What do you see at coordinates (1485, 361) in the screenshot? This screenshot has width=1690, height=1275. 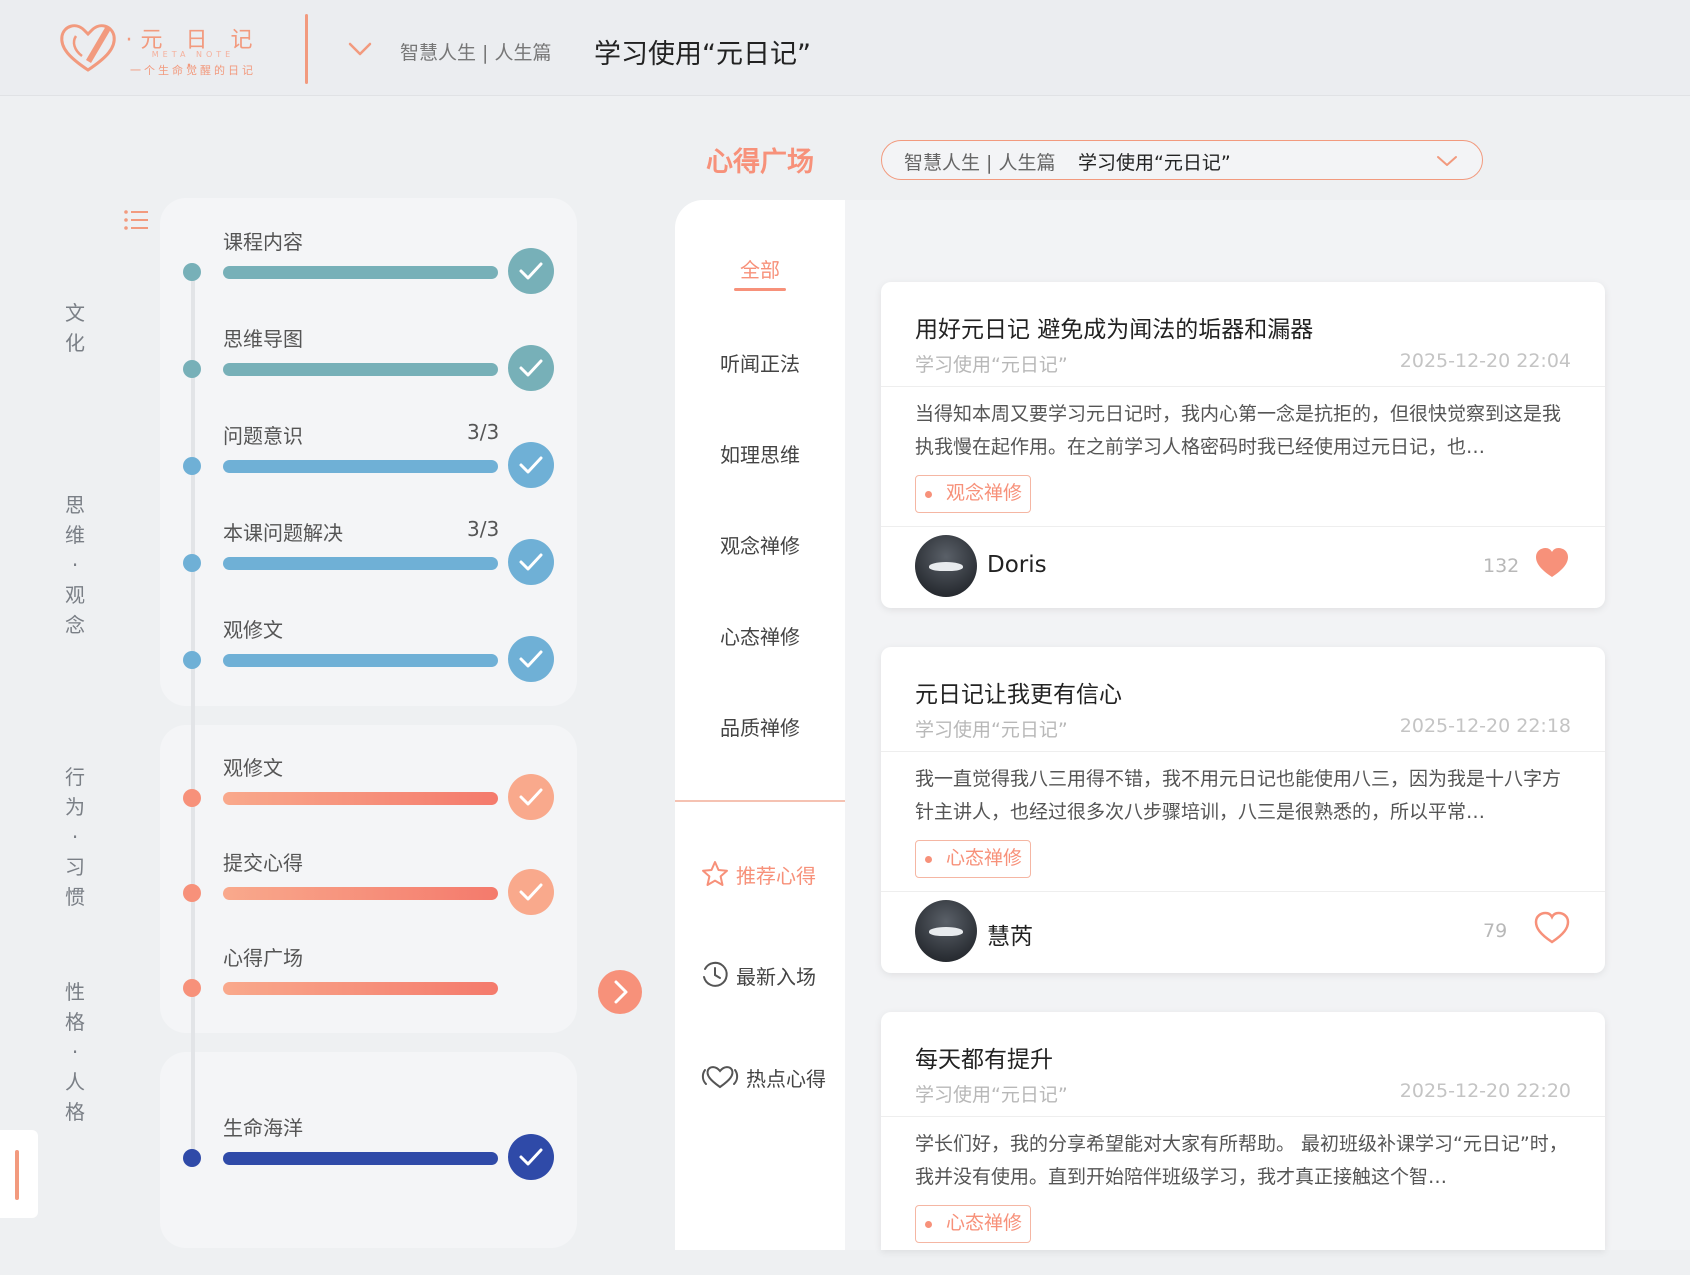 I see `post-time: 2025-12-20 22:04` at bounding box center [1485, 361].